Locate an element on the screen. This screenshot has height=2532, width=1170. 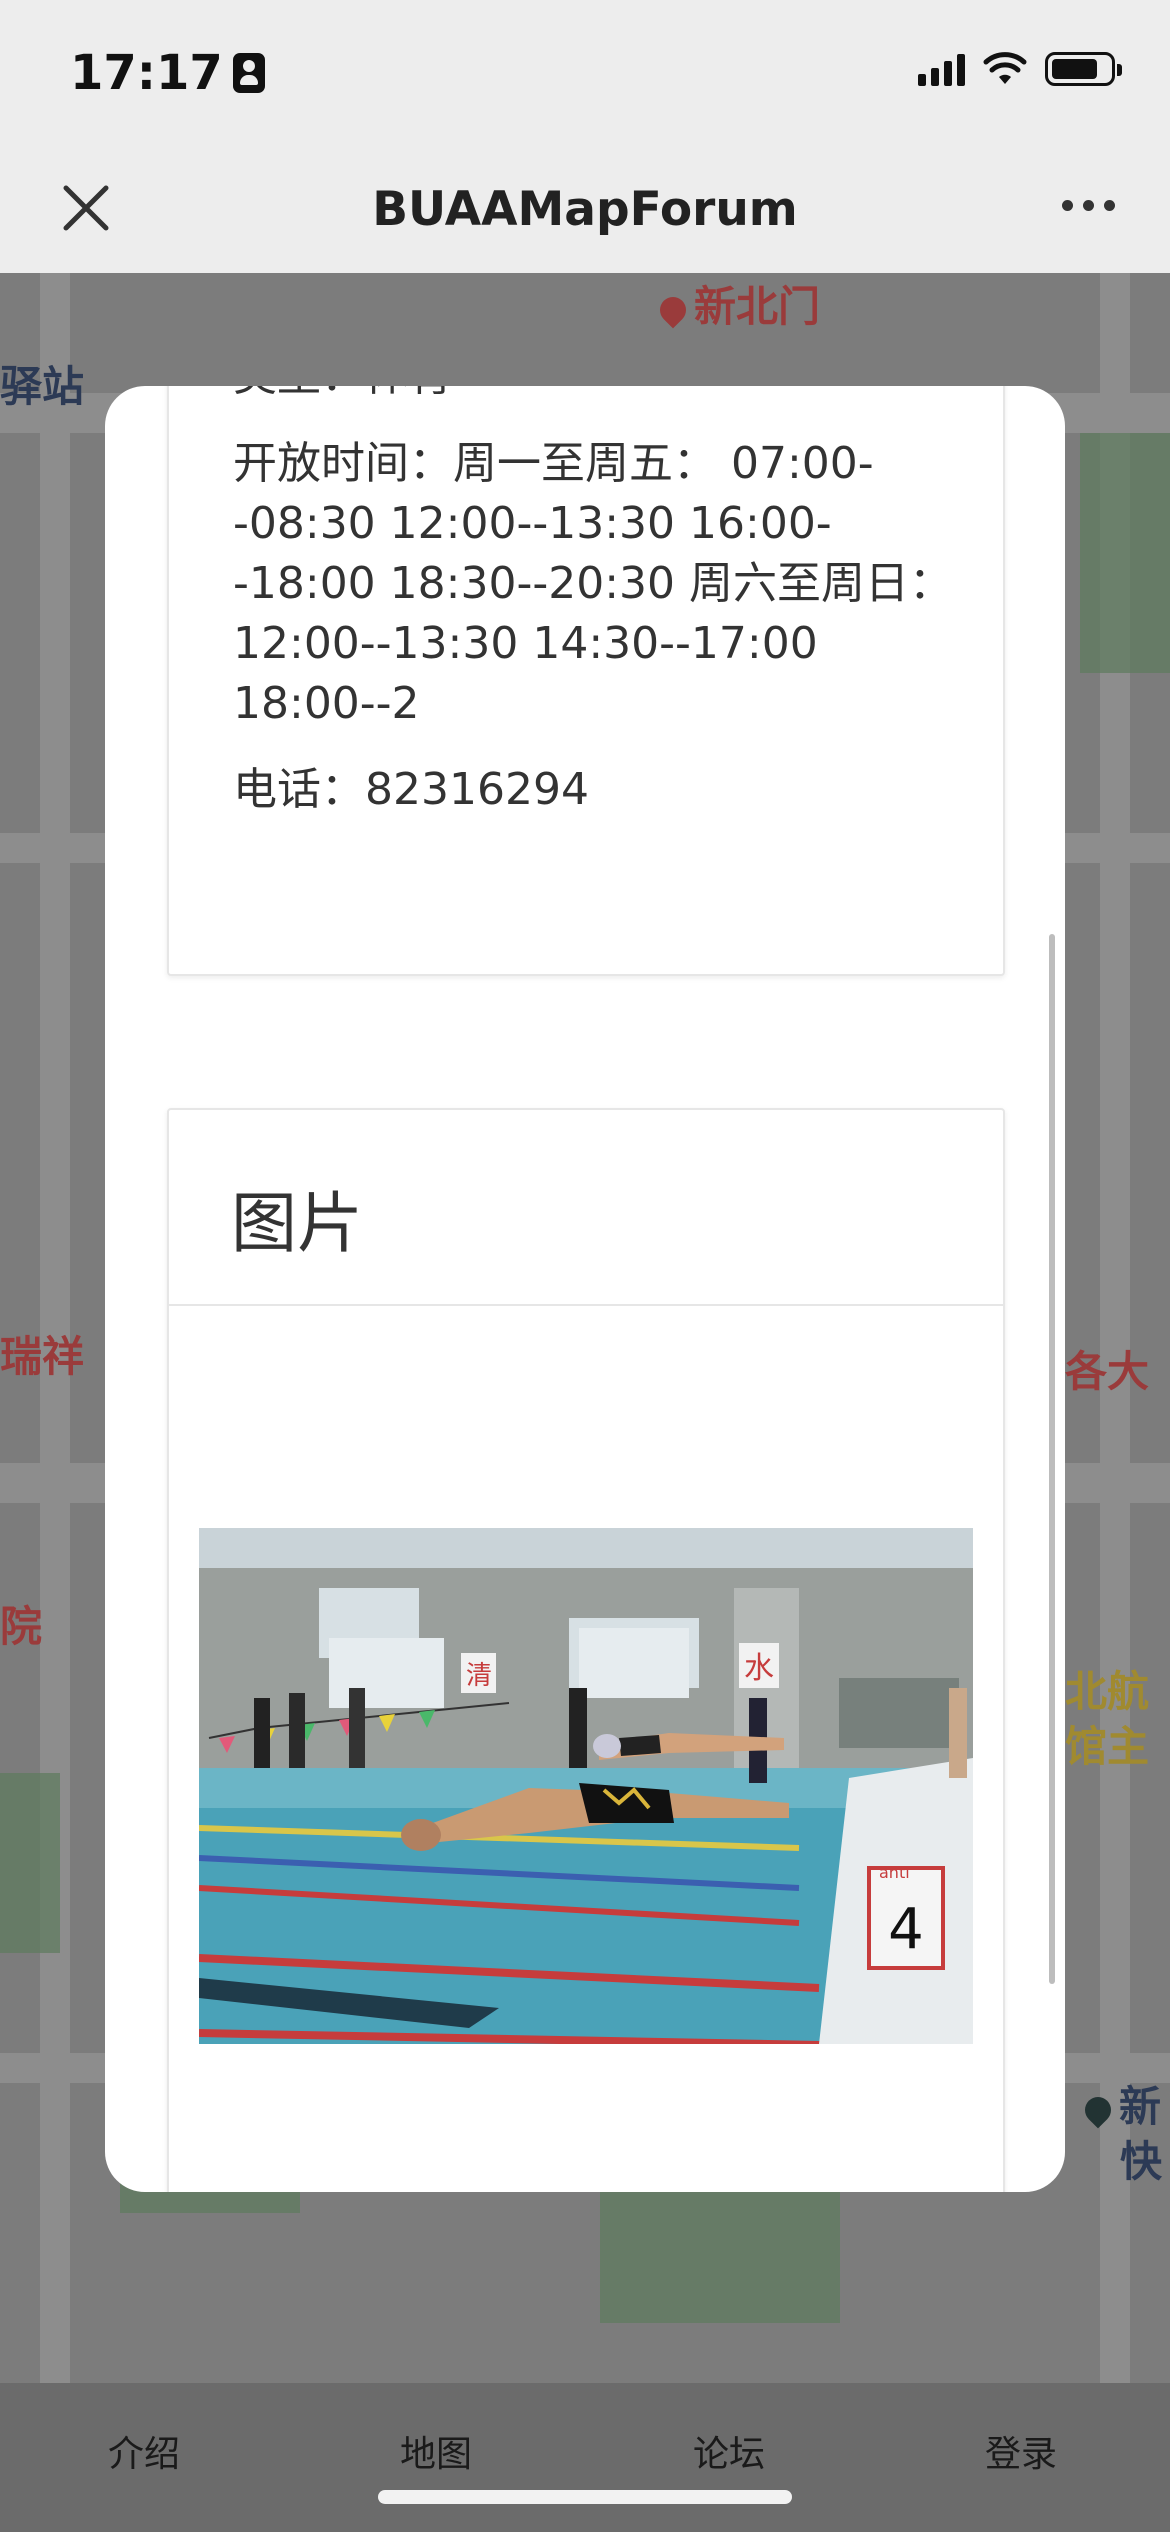
type-text: 类型：体育 is located at coordinates (343, 396).